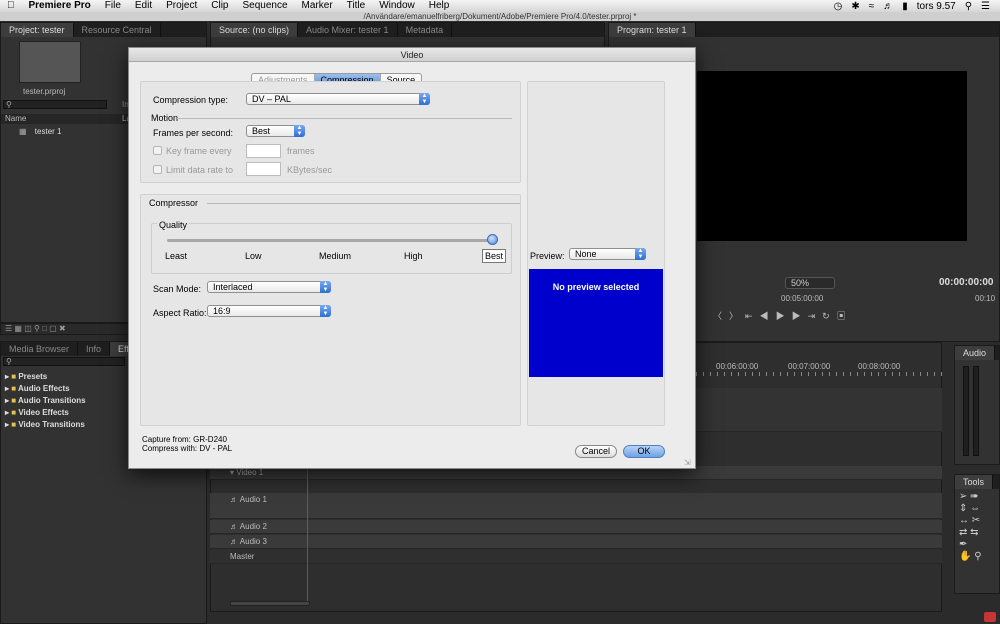 The width and height of the screenshot is (1000, 624). What do you see at coordinates (55, 104) in the screenshot?
I see `project-search-input: ⚲` at bounding box center [55, 104].